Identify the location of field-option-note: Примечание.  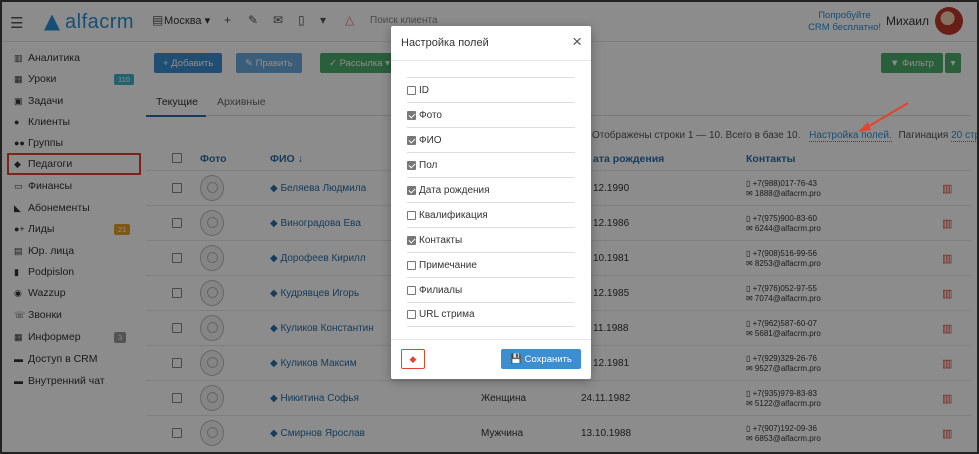
(491, 264).